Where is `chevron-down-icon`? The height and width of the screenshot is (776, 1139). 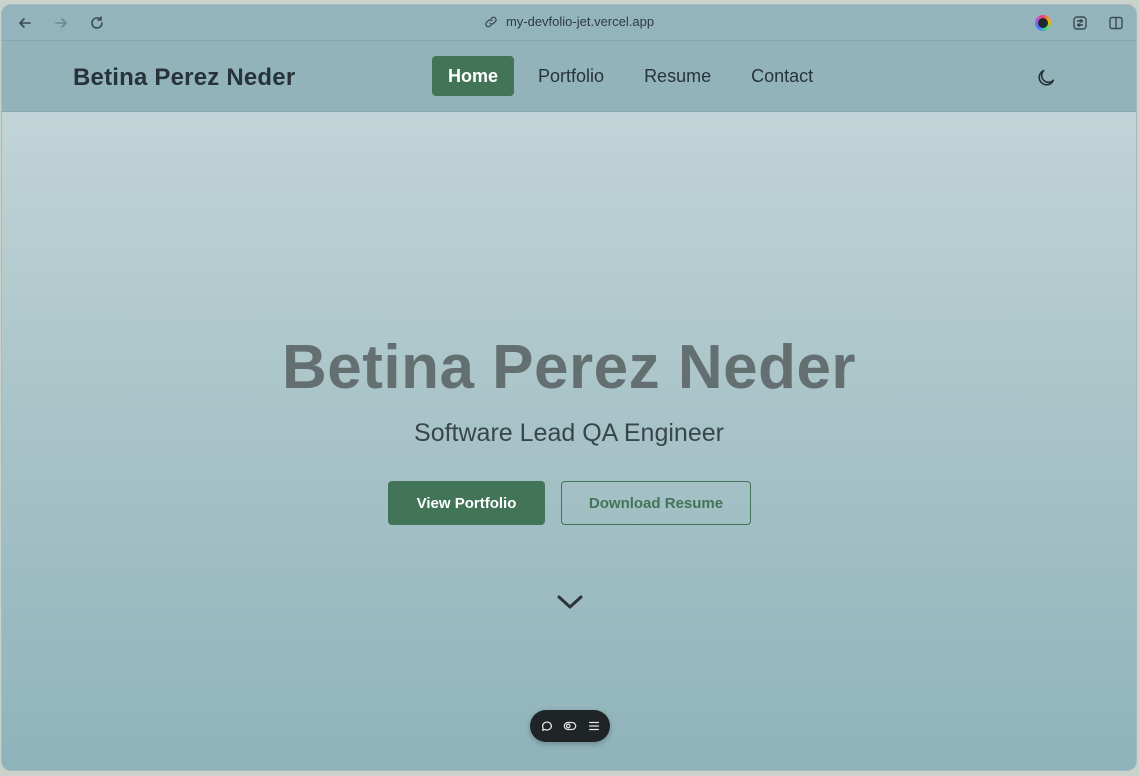 chevron-down-icon is located at coordinates (570, 602).